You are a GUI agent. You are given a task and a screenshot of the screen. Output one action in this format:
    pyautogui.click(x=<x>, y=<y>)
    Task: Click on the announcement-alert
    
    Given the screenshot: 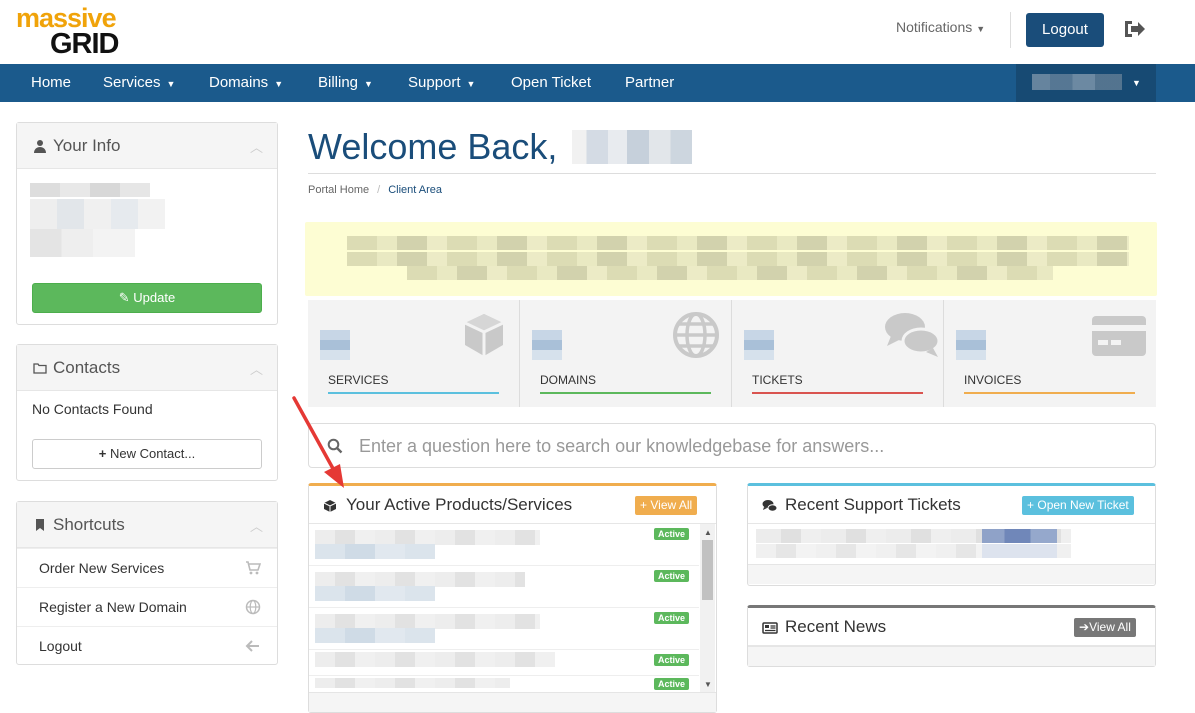 What is the action you would take?
    pyautogui.click(x=731, y=259)
    